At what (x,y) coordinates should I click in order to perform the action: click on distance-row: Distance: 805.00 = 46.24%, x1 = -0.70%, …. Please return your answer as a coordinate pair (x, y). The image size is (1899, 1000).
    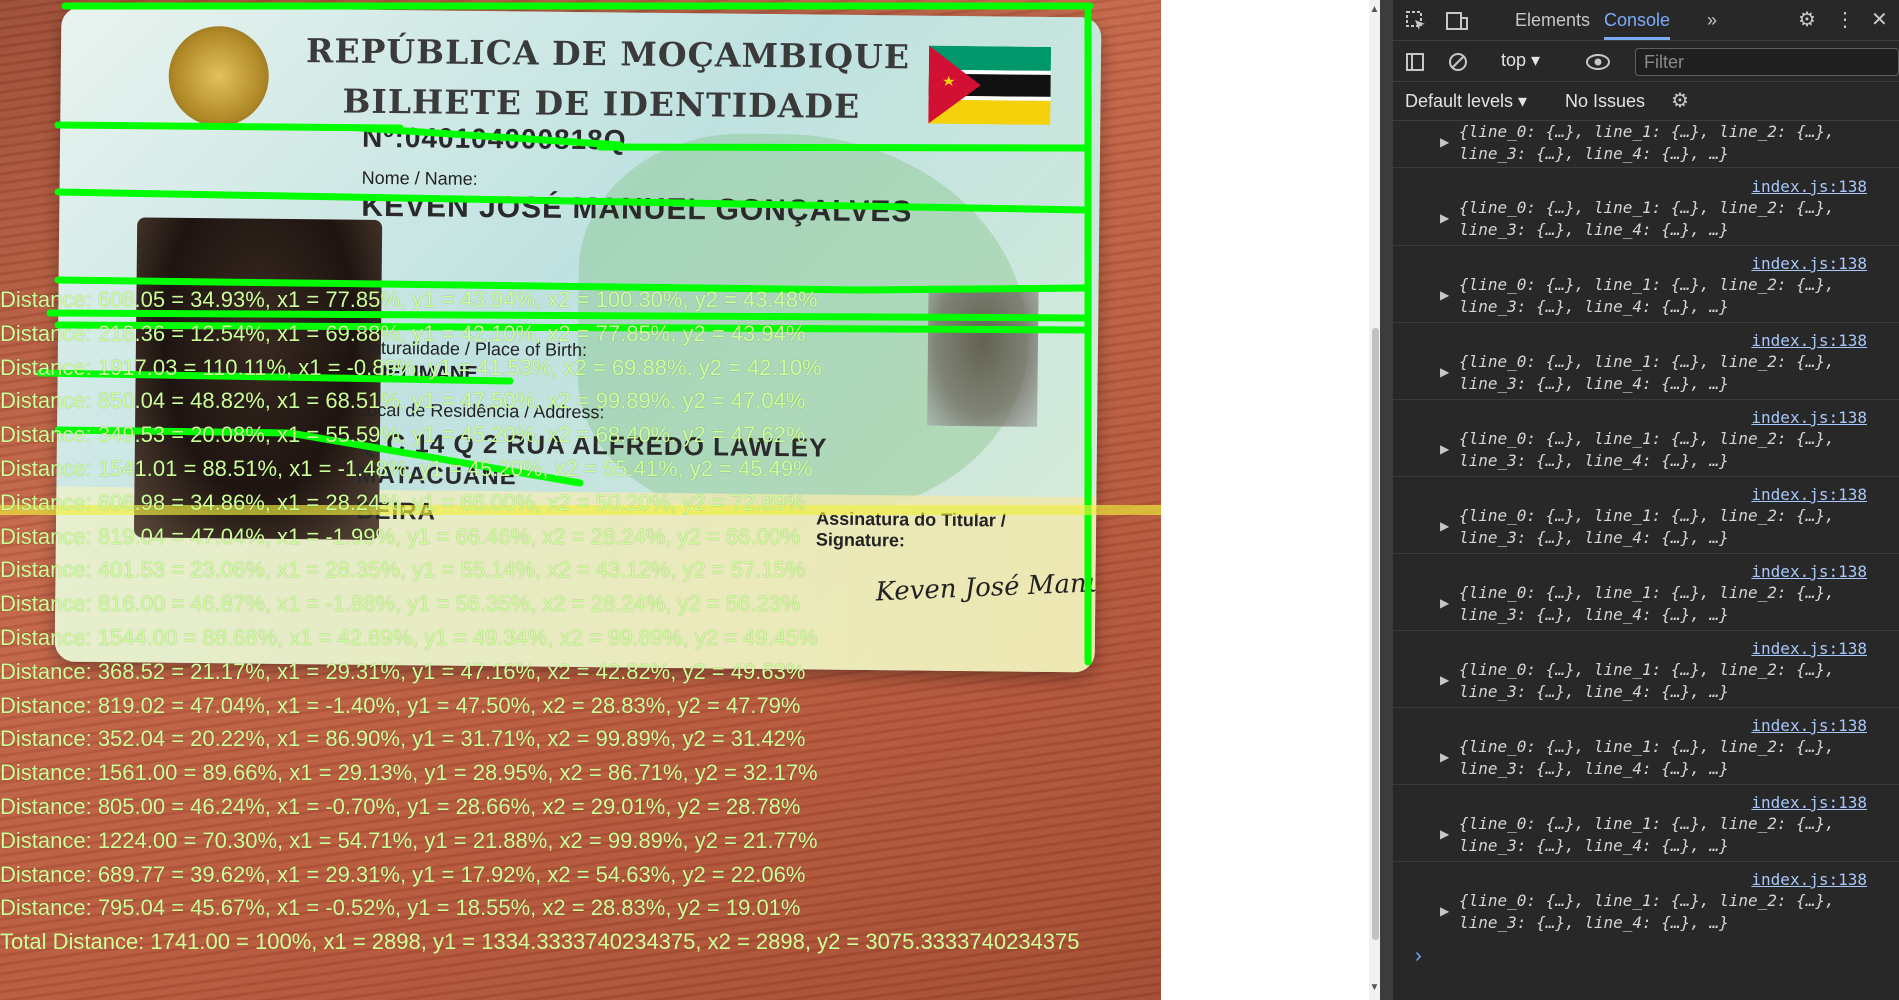
    Looking at the image, I should click on (400, 806).